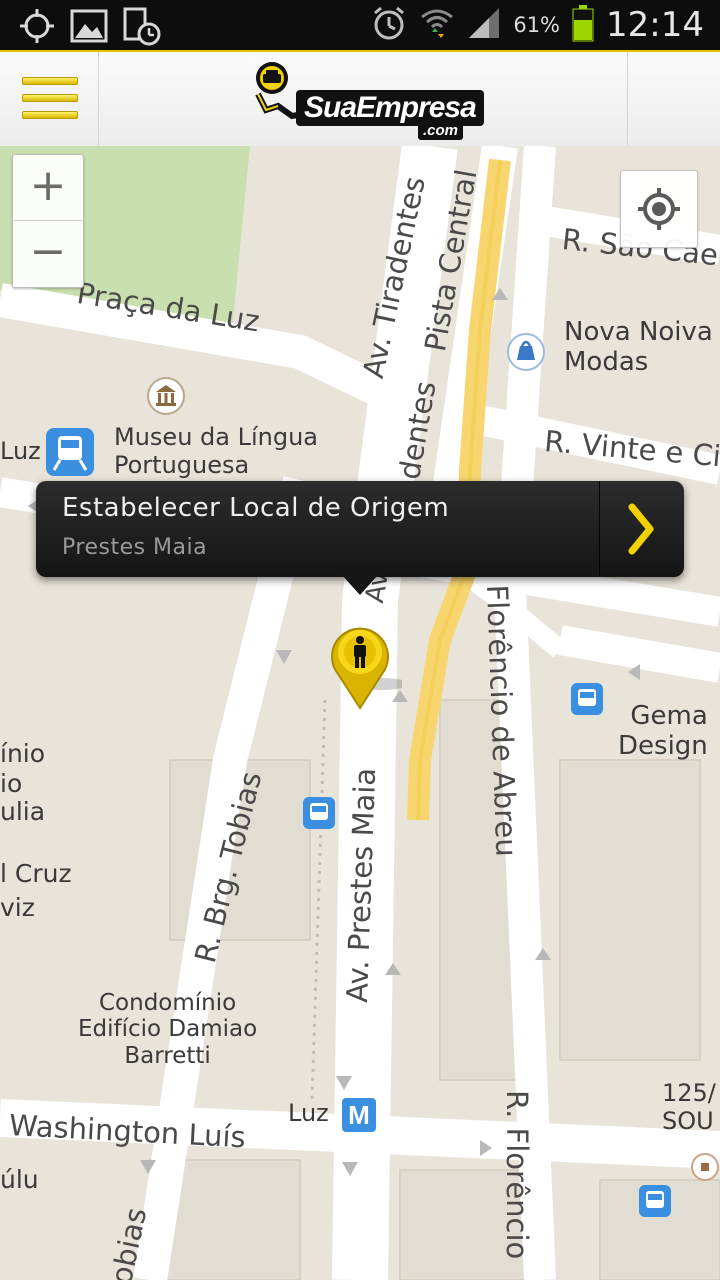  I want to click on menu-button, so click(49, 99).